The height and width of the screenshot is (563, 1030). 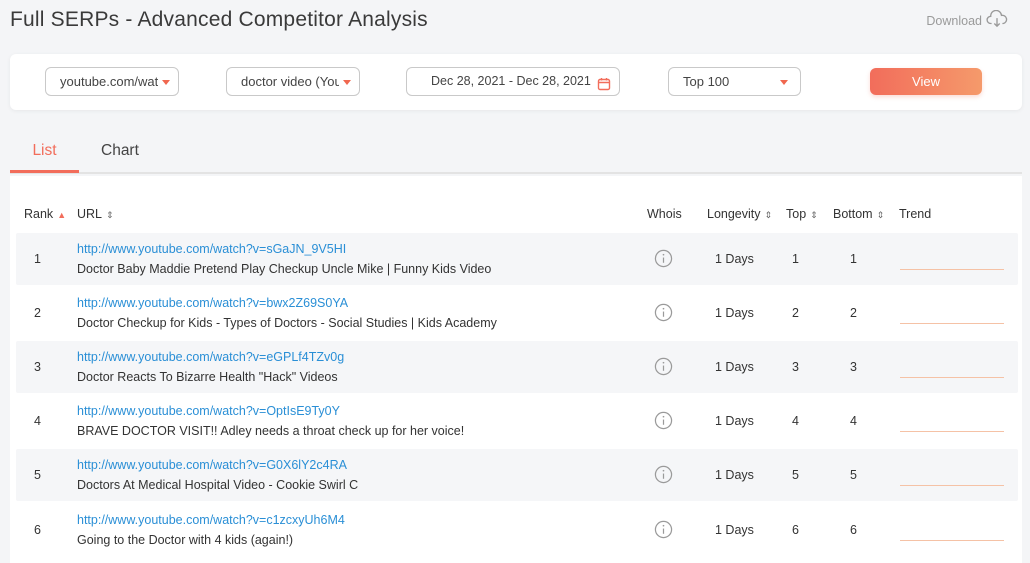 I want to click on row-top: 6, so click(x=795, y=530).